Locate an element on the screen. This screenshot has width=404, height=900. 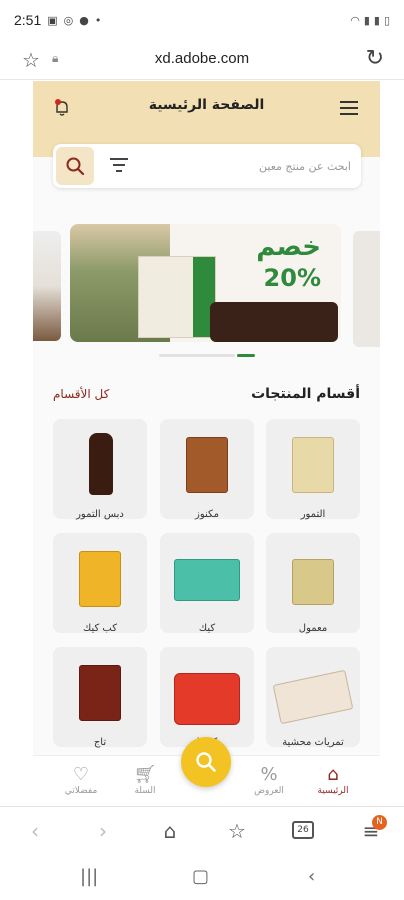
voicemail-icon: ◎ is located at coordinates (68, 20).